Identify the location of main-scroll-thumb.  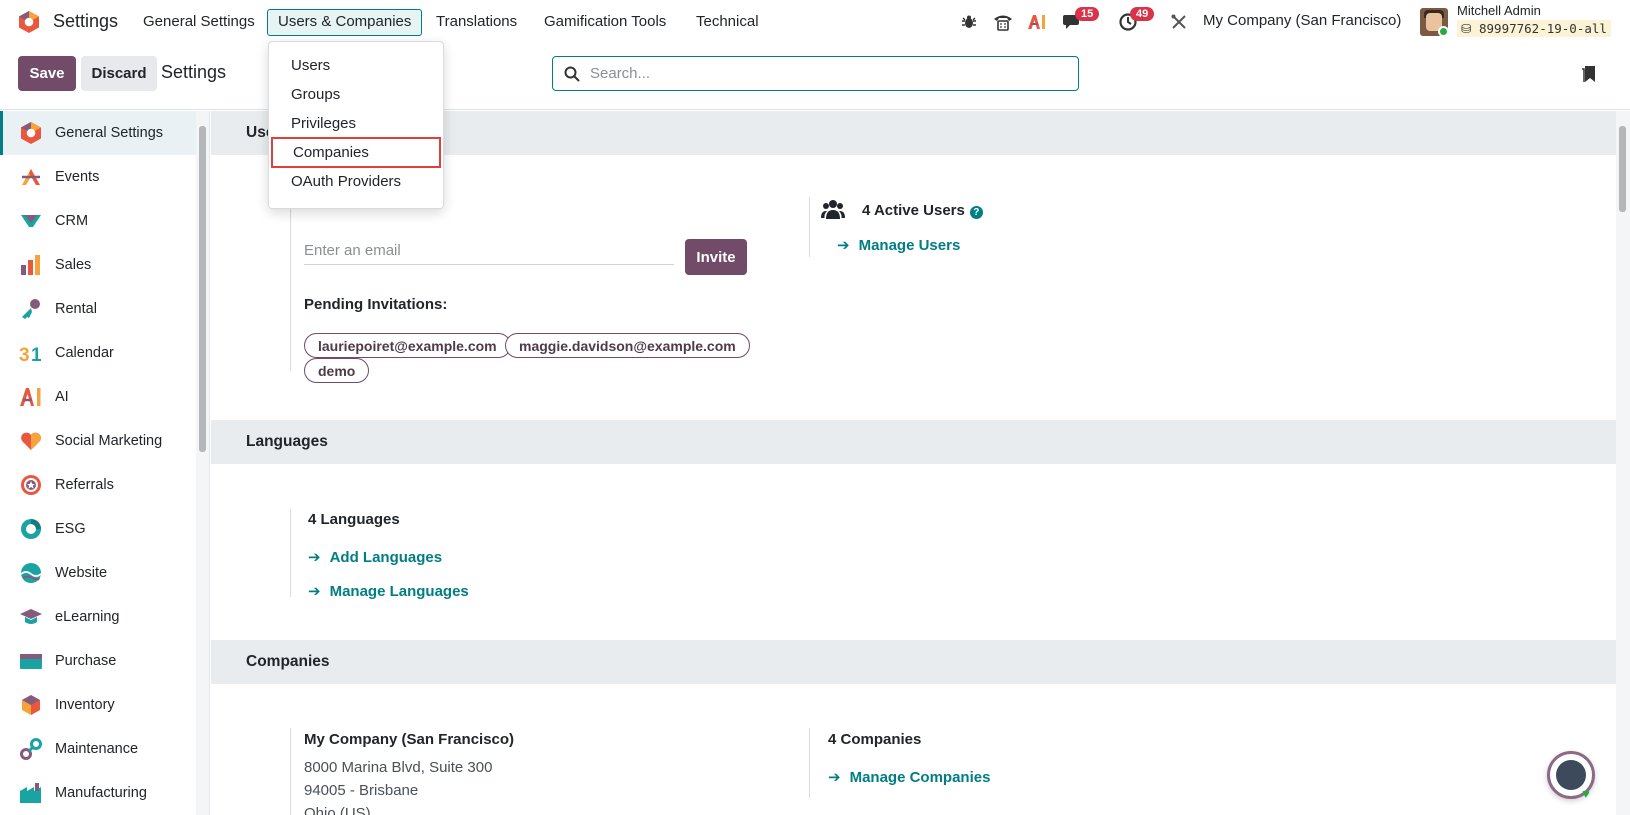
(1622, 169).